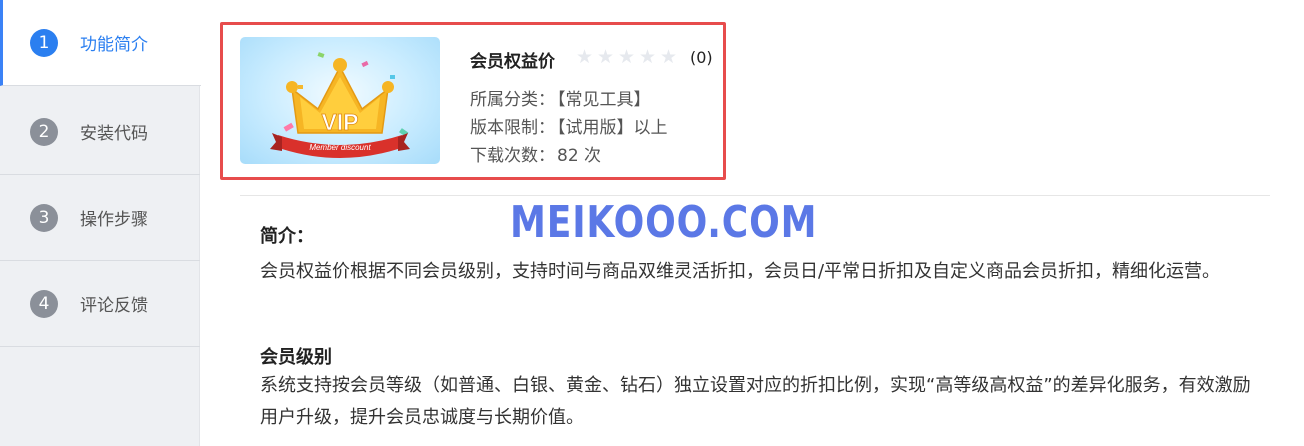 The width and height of the screenshot is (1304, 446). What do you see at coordinates (579, 156) in the screenshot?
I see `downloads-value: 82 次` at bounding box center [579, 156].